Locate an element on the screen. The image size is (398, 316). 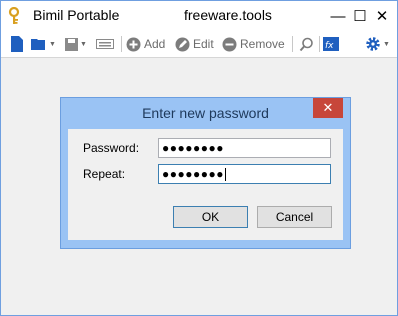
password-value: ●●●●●●●● is located at coordinates (193, 148).